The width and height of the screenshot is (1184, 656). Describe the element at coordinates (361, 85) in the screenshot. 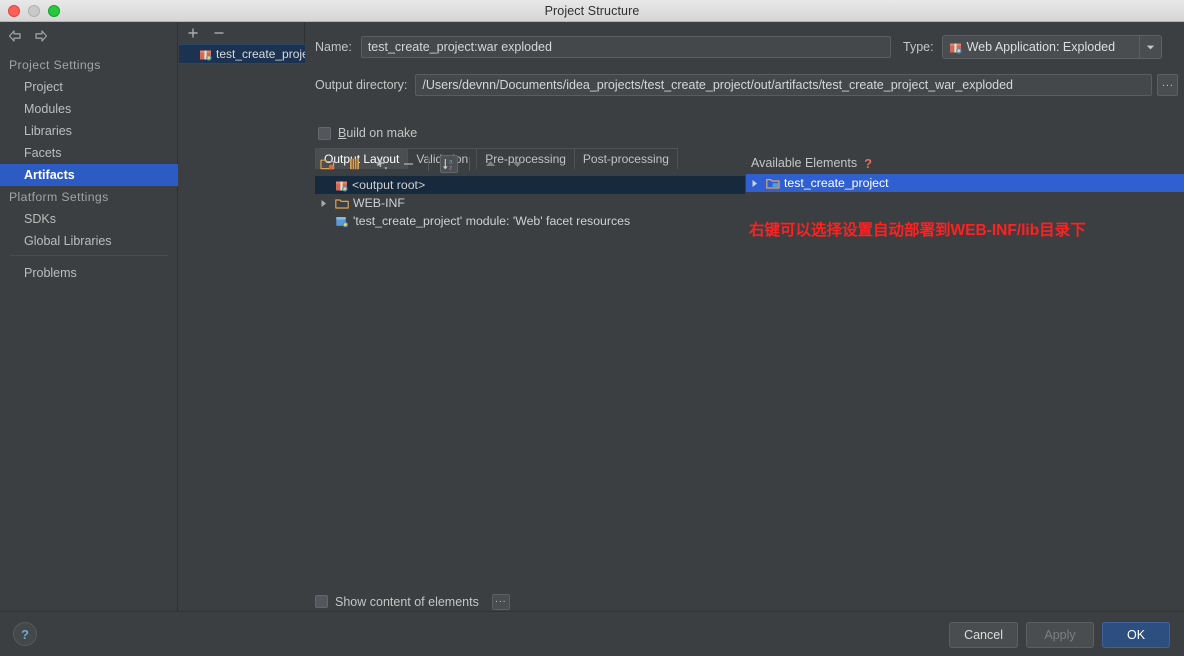

I see `output-directory-label: Output directory:` at that location.